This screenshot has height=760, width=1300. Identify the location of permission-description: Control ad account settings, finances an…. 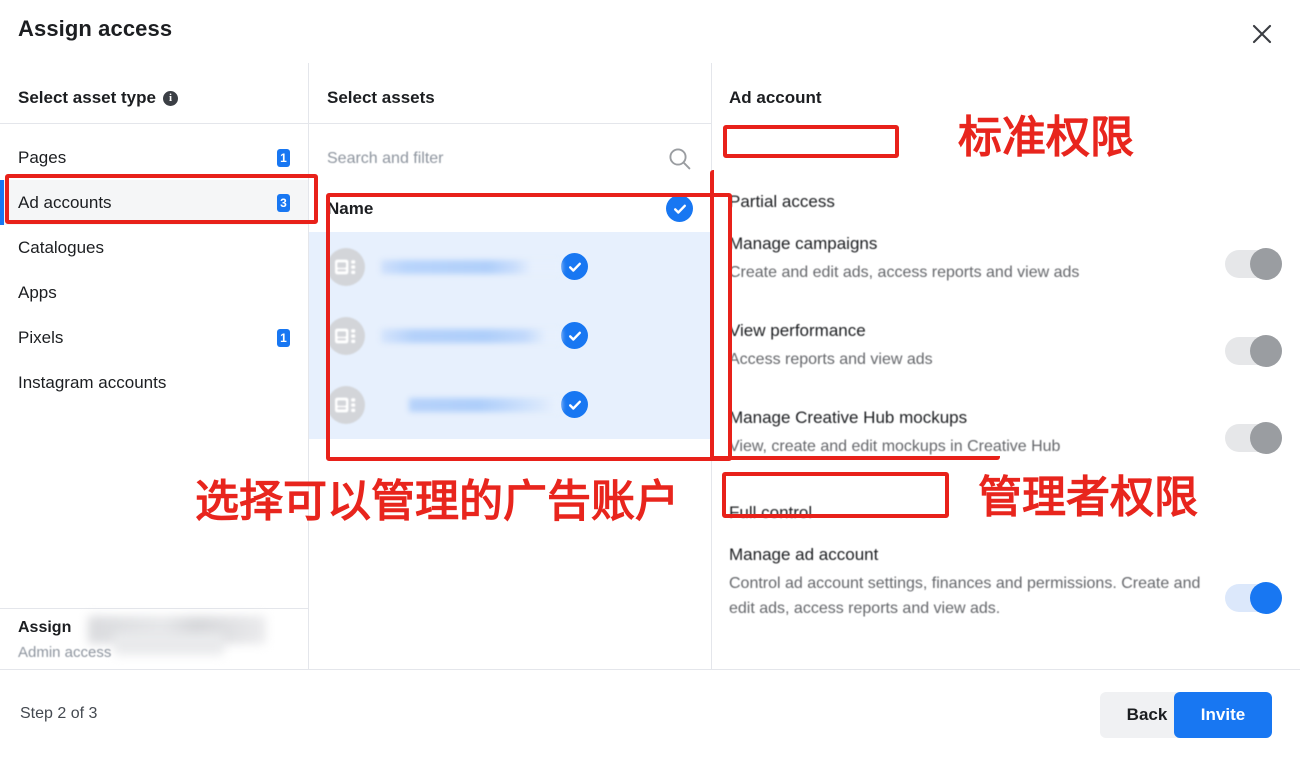
(965, 596).